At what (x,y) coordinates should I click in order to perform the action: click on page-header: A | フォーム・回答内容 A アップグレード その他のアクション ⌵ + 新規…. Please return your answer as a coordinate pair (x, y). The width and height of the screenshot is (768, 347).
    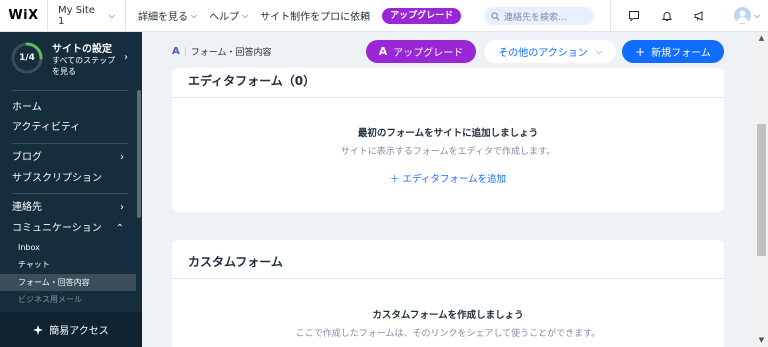
    Looking at the image, I should click on (448, 52).